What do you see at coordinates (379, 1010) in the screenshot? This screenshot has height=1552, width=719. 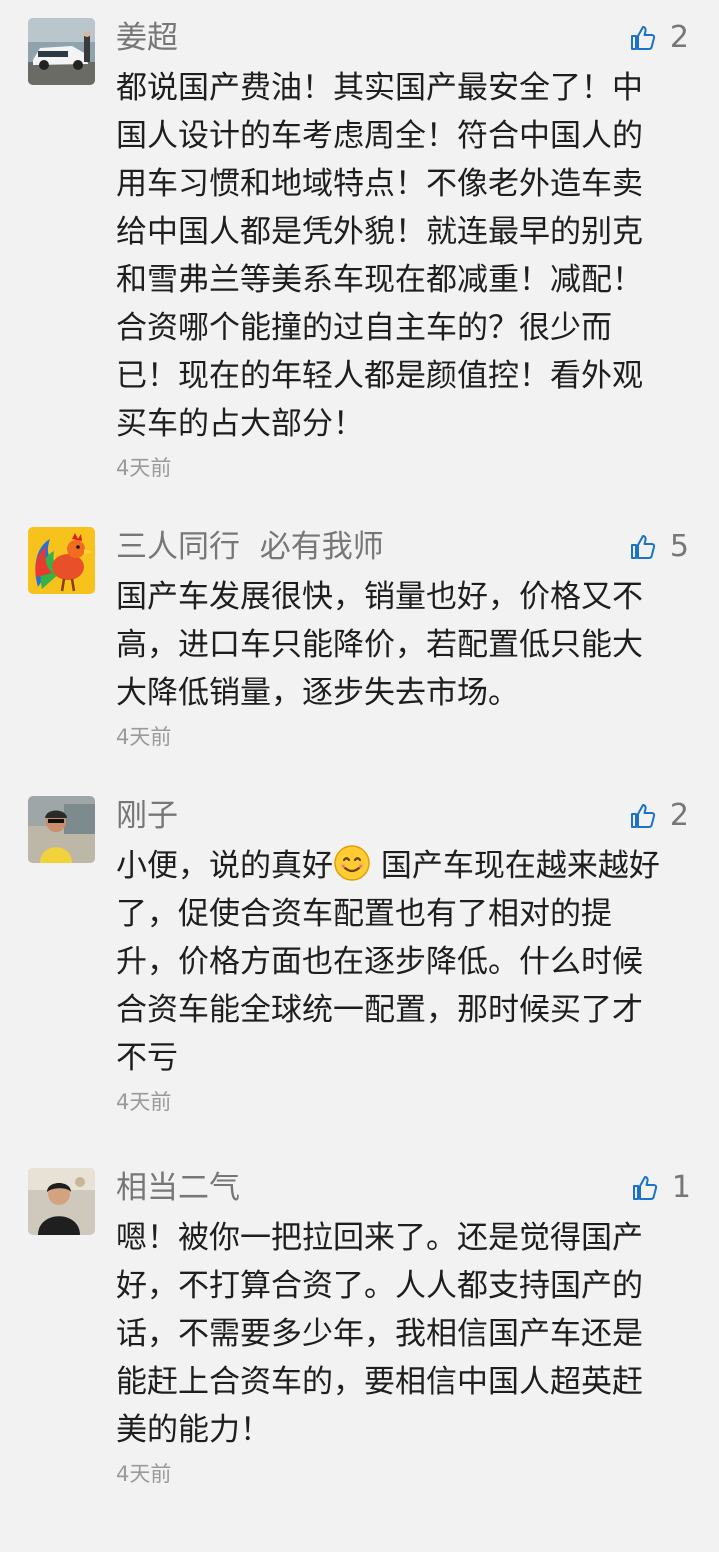 I see `comment-line: 合资车能全球统一配置，那时候买了才` at bounding box center [379, 1010].